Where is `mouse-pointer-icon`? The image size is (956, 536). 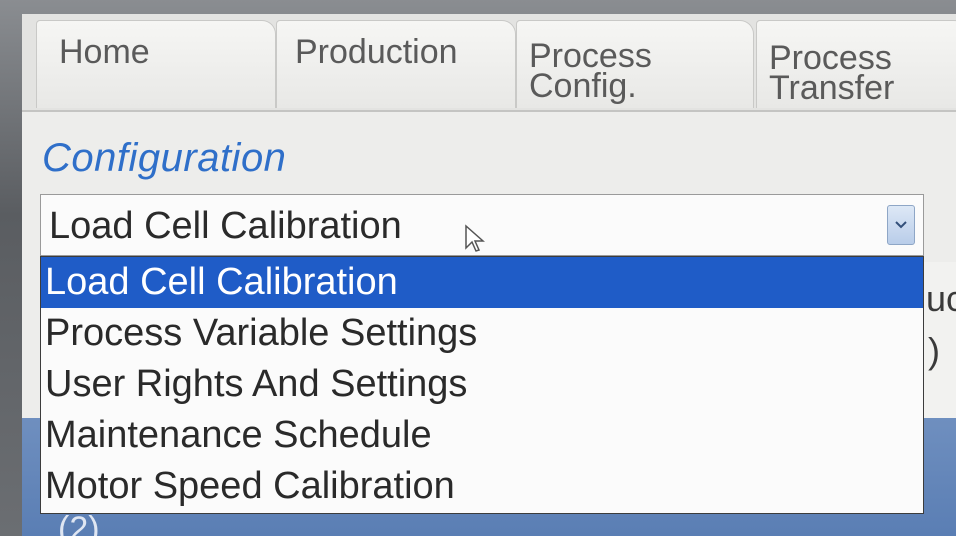 mouse-pointer-icon is located at coordinates (475, 238).